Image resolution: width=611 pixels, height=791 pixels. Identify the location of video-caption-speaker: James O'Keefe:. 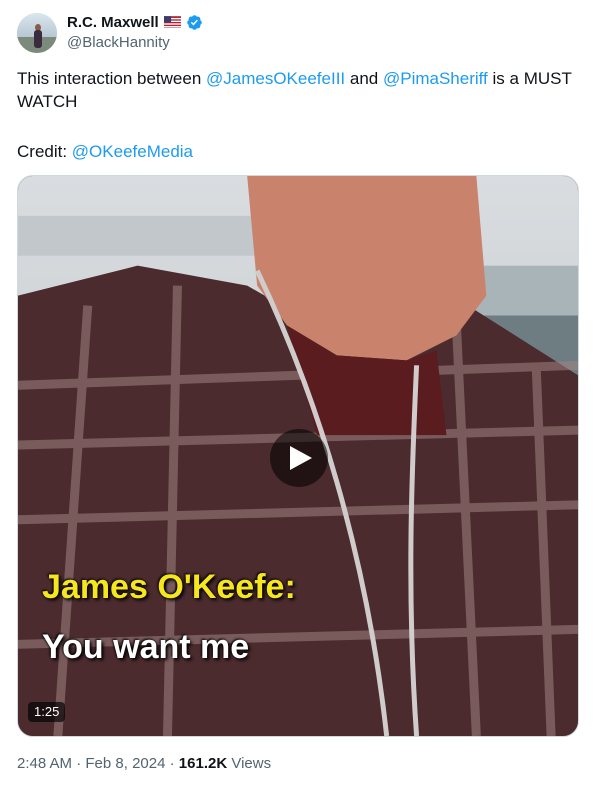
(169, 587).